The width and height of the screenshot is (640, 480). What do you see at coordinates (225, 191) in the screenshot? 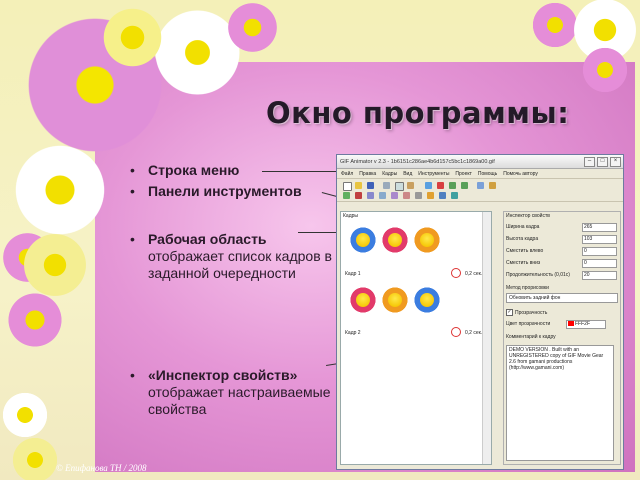
I see `bullet-bold-text: Панели инструментов` at bounding box center [225, 191].